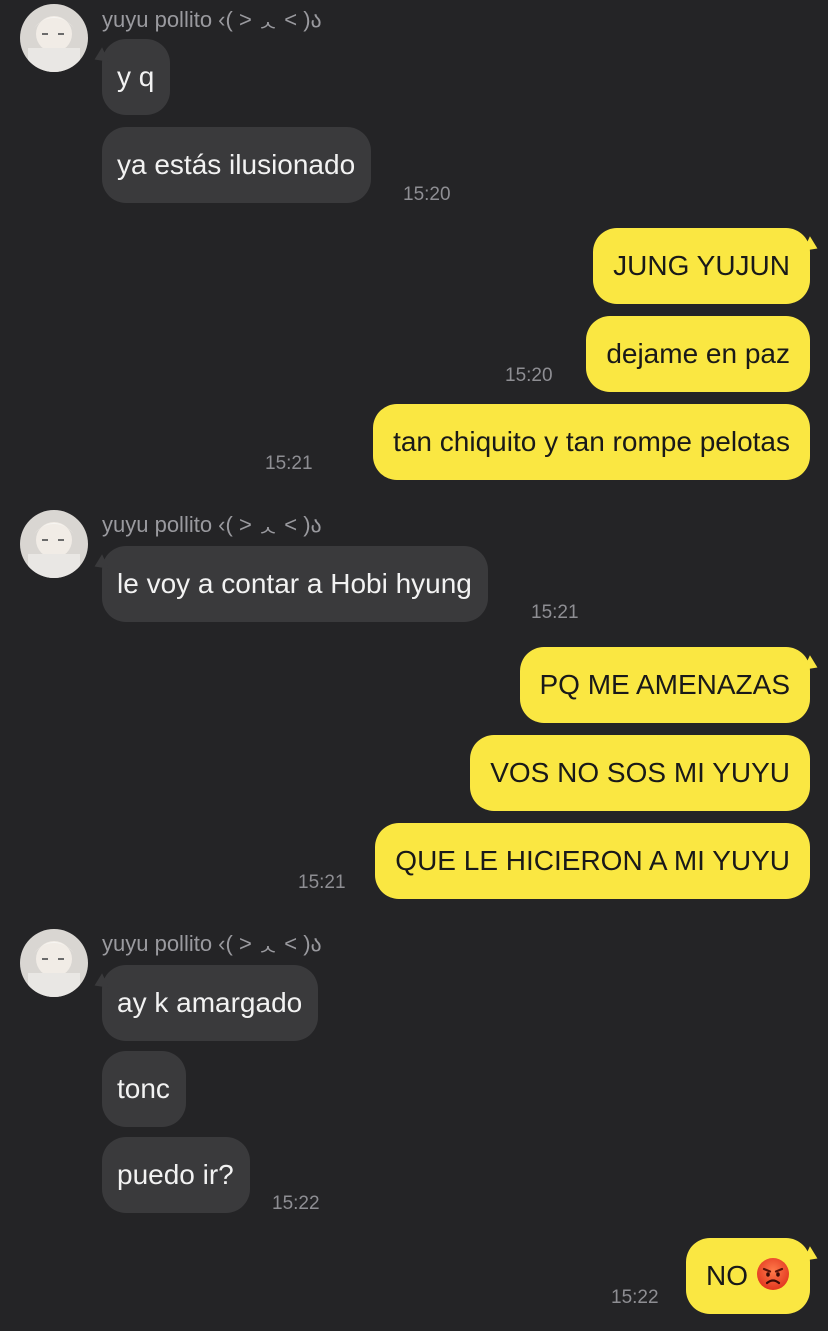 Image resolution: width=828 pixels, height=1331 pixels. Describe the element at coordinates (592, 861) in the screenshot. I see `outgoing-message: QUE LE HICIERON A MI YUYU` at that location.